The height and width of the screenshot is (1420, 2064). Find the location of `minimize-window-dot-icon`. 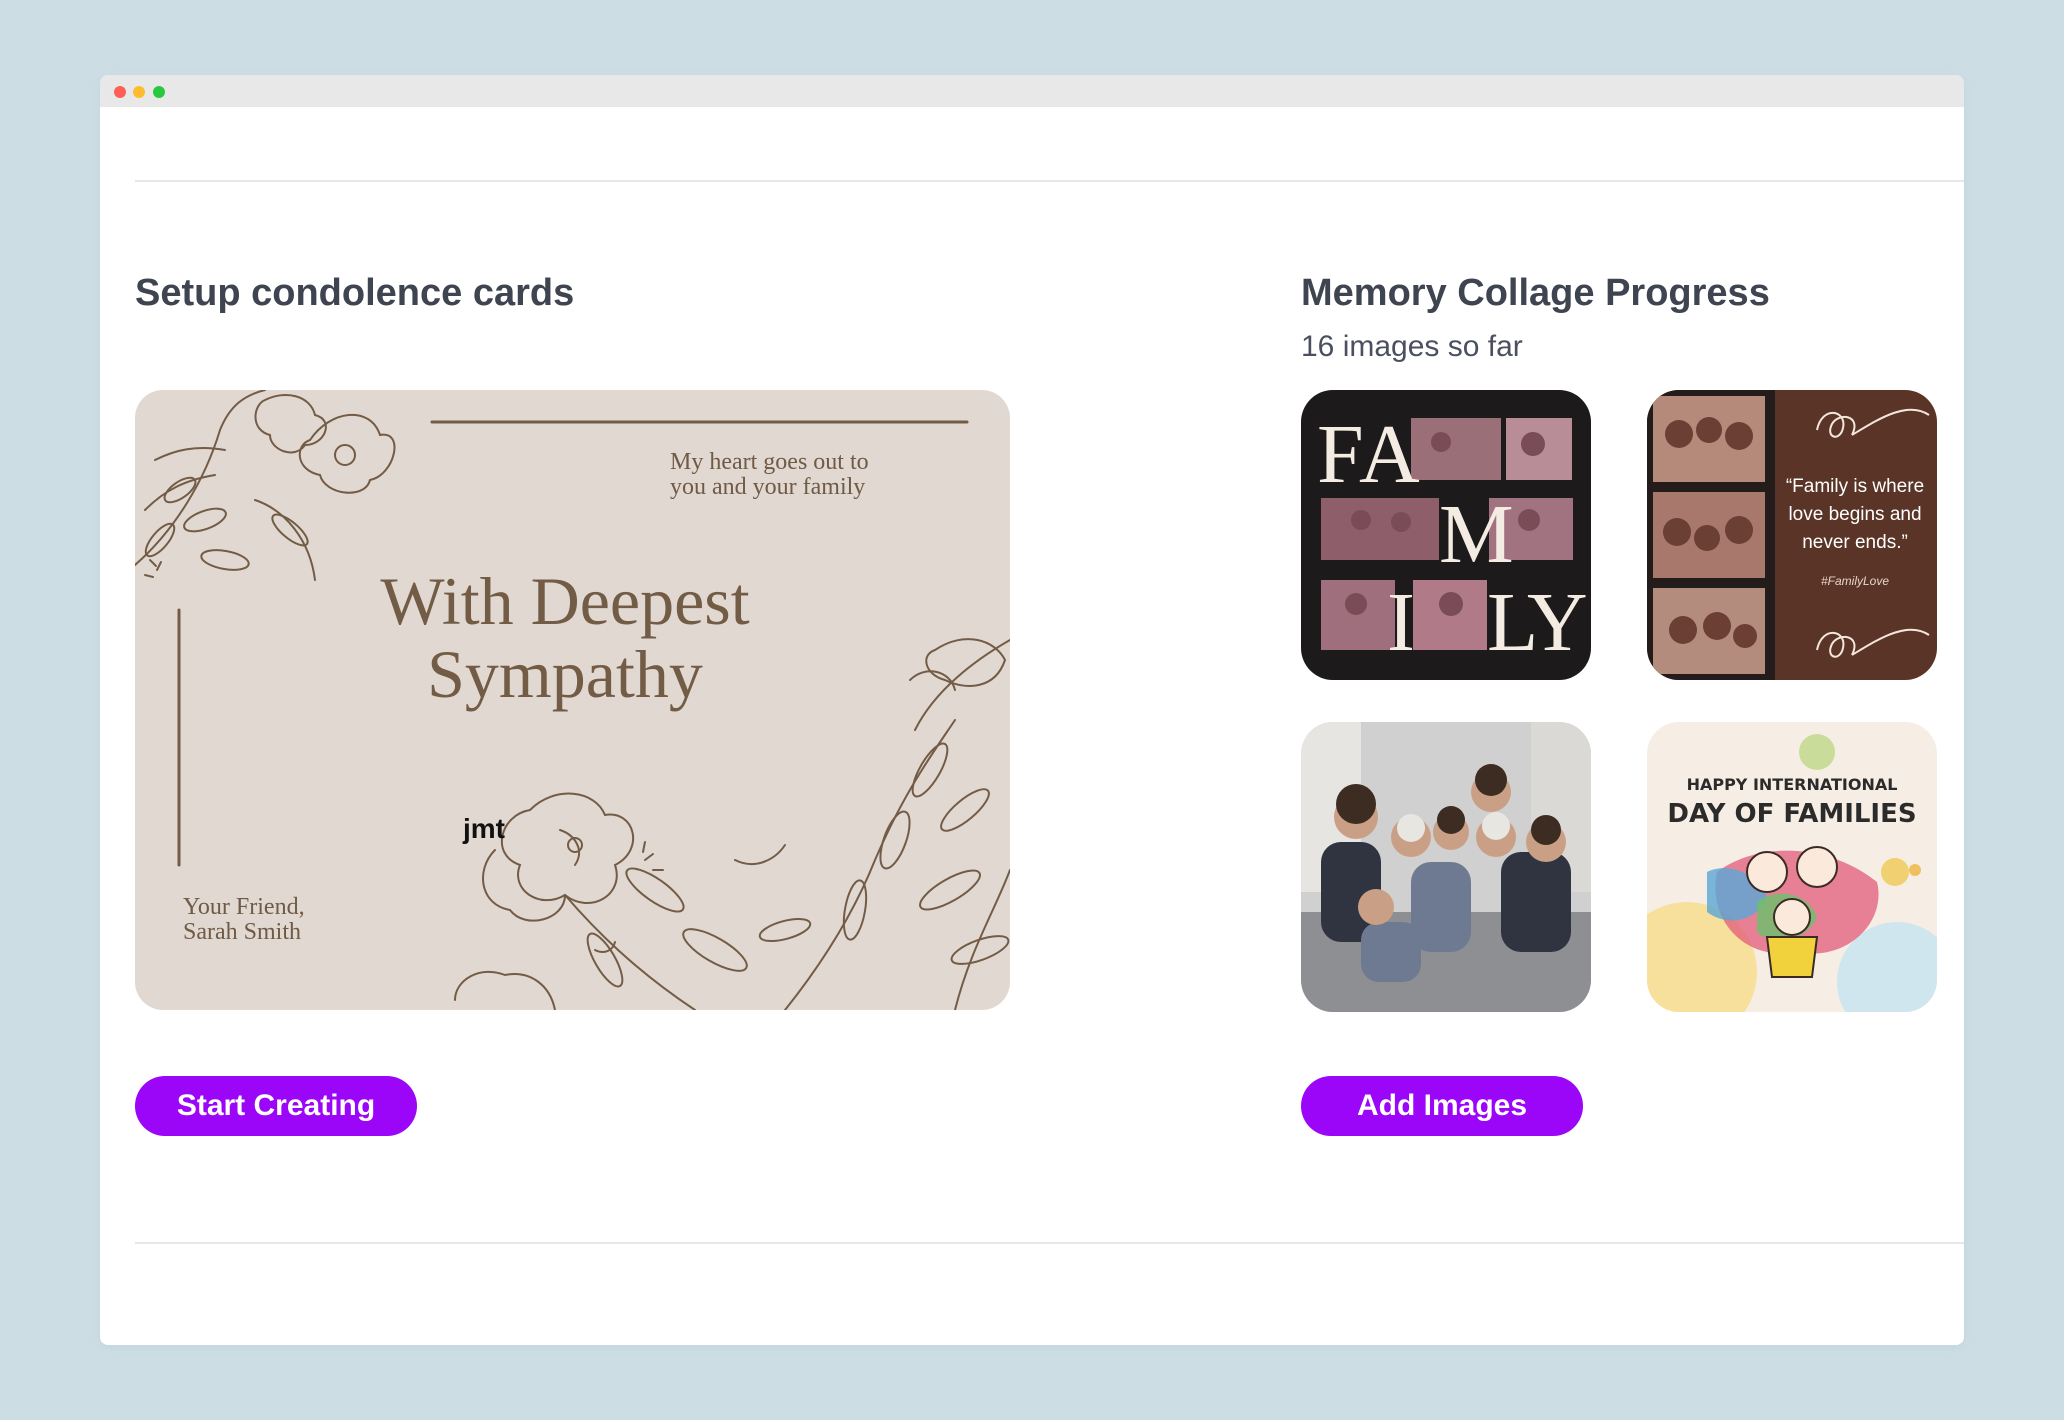

minimize-window-dot-icon is located at coordinates (139, 92).